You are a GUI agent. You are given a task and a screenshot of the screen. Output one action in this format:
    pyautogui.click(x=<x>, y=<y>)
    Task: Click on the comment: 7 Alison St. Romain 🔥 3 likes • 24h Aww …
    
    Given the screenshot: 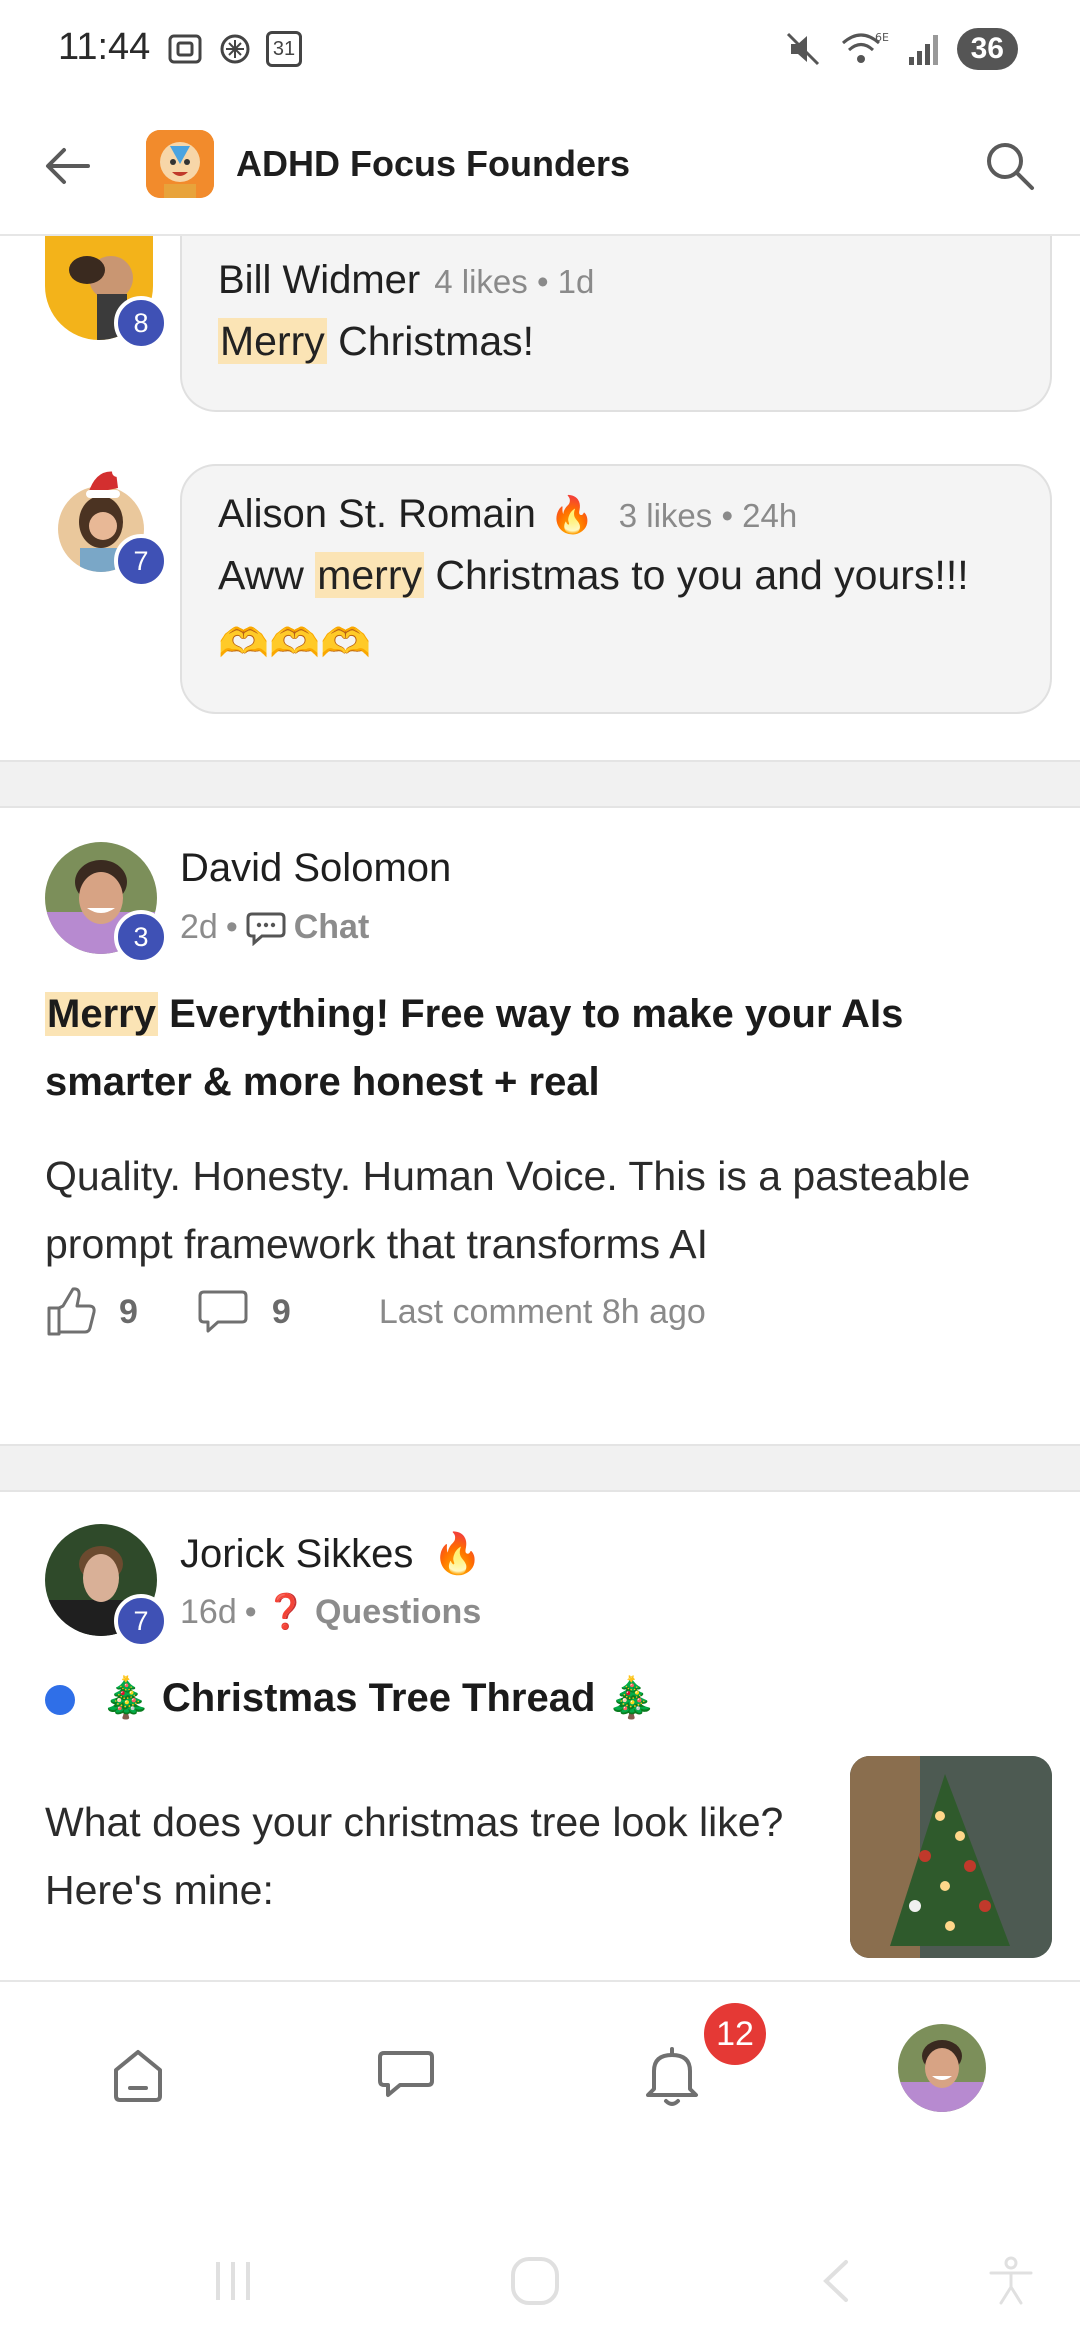 What is the action you would take?
    pyautogui.click(x=540, y=589)
    